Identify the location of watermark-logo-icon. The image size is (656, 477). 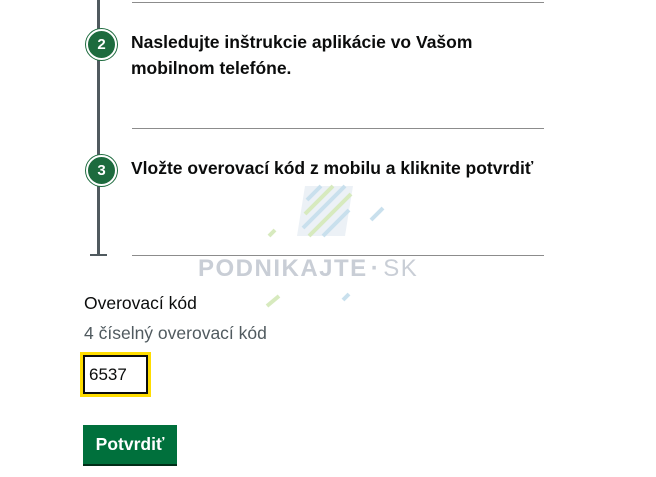
(325, 246).